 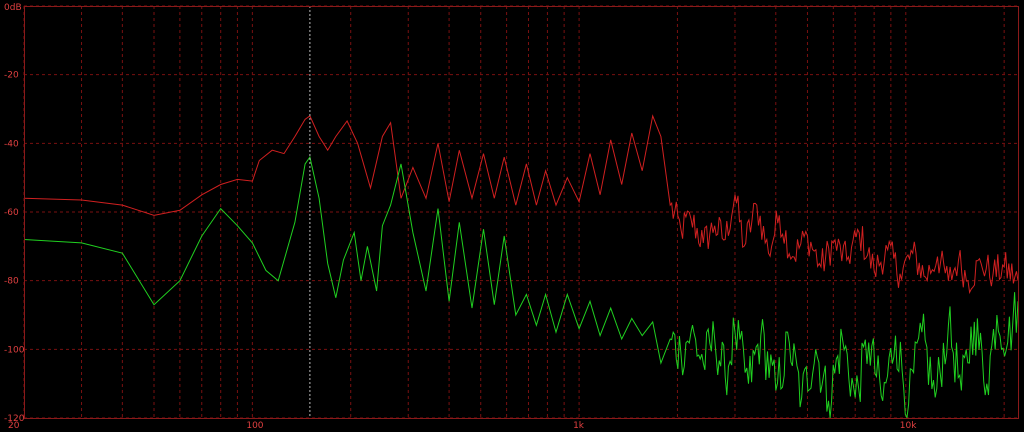 What do you see at coordinates (254, 426) in the screenshot?
I see `x-tick-label: 100` at bounding box center [254, 426].